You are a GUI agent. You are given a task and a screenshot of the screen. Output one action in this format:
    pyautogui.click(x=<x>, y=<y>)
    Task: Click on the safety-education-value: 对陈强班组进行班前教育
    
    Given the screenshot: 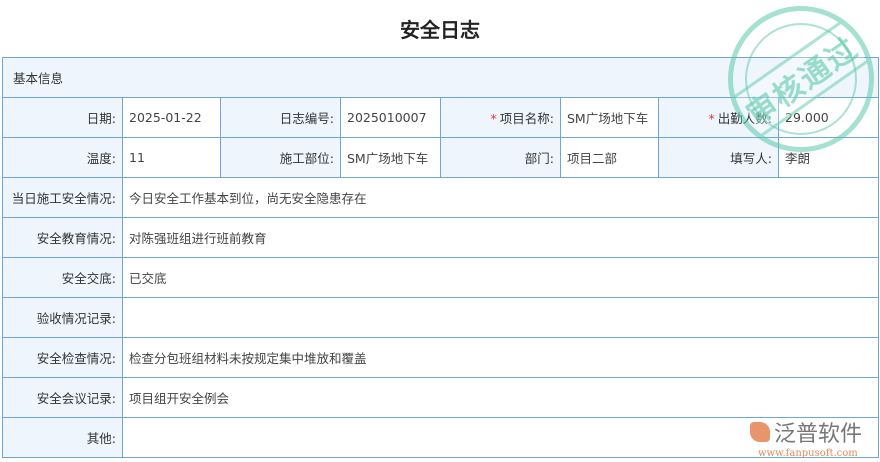 What is the action you would take?
    pyautogui.click(x=500, y=237)
    